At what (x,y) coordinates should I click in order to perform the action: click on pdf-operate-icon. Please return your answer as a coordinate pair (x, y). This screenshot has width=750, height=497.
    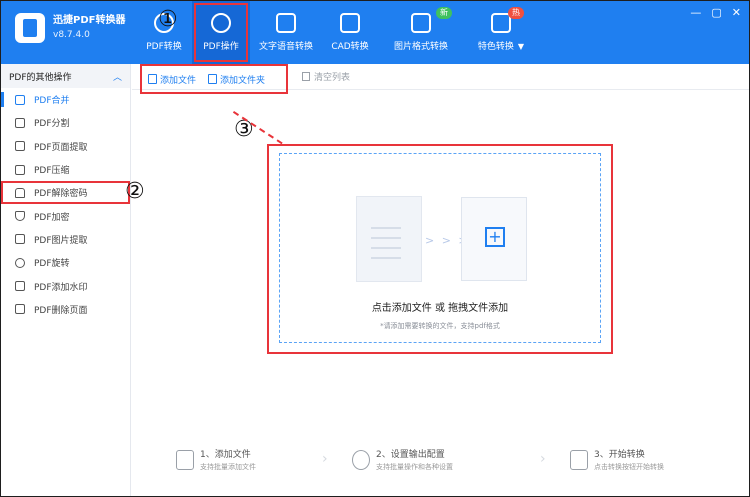
    Looking at the image, I should click on (221, 23).